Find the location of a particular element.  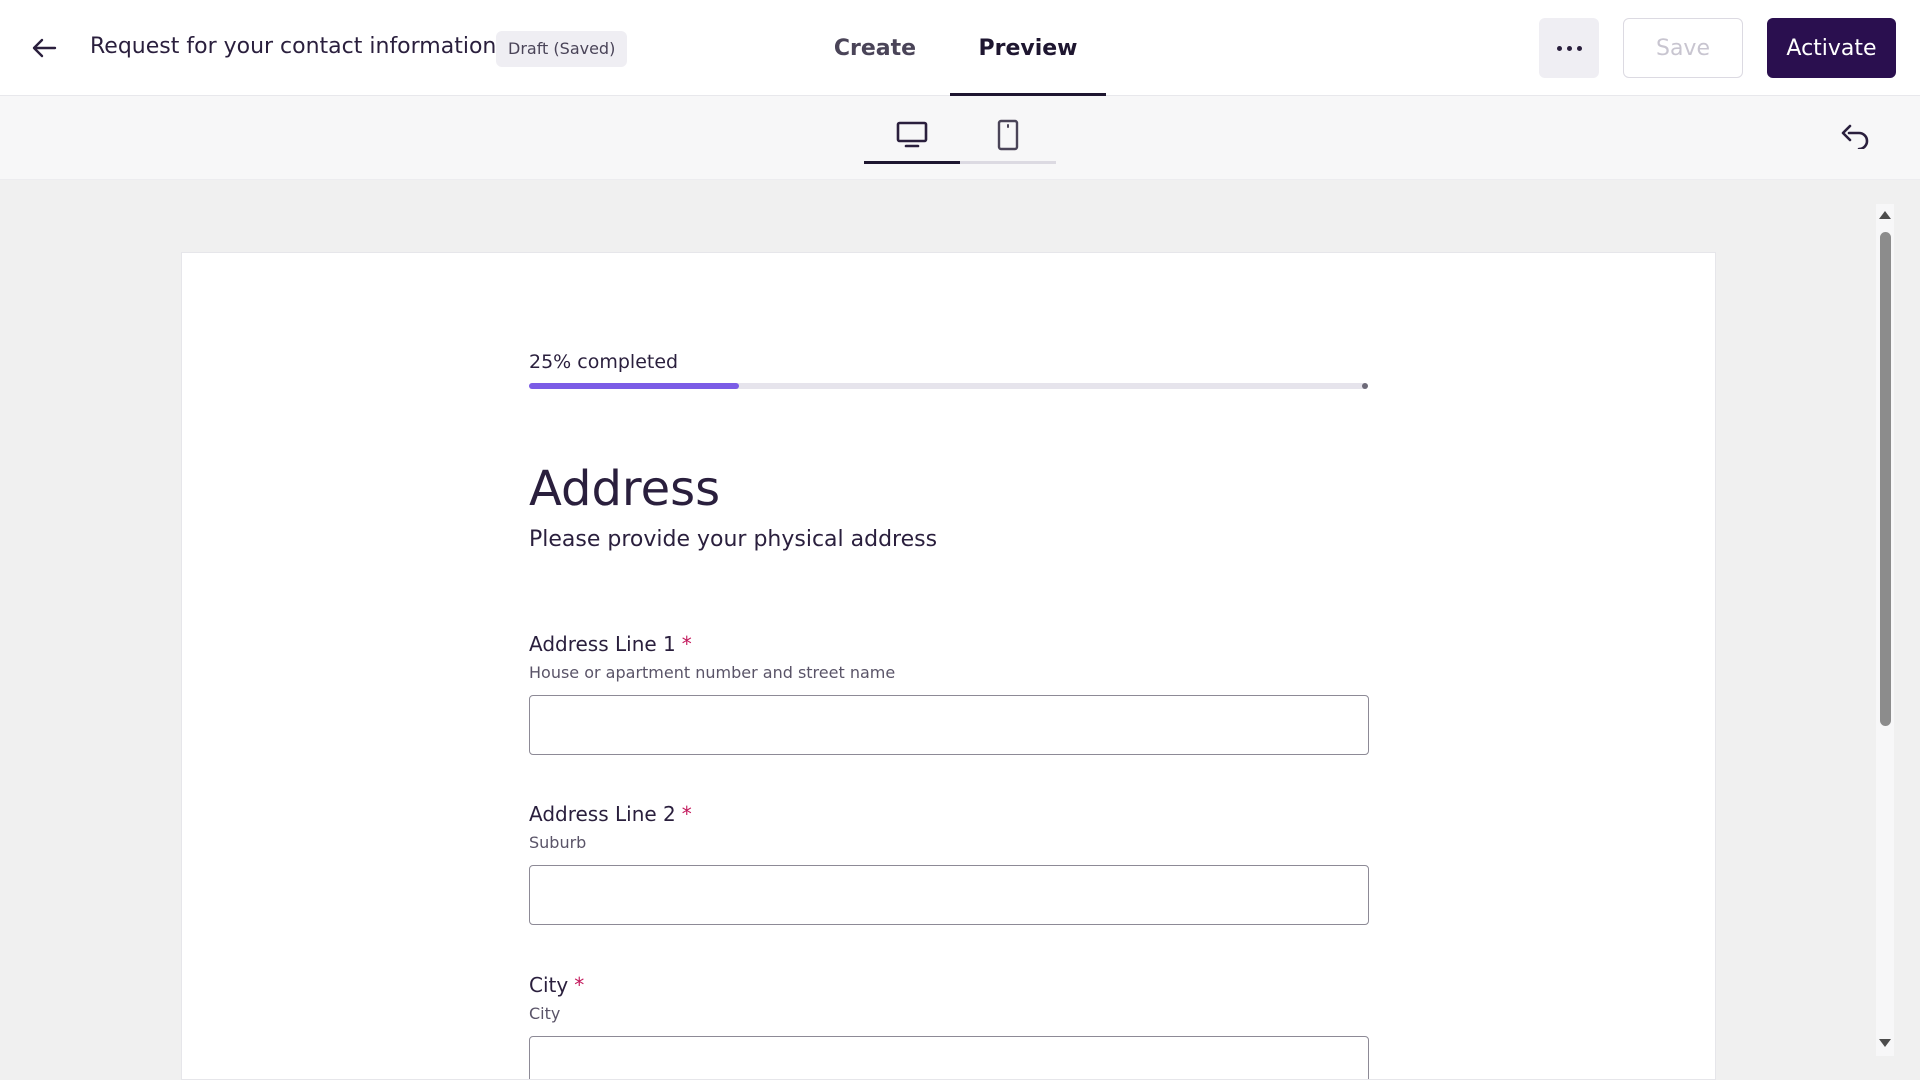

device-toolbar is located at coordinates (960, 138).